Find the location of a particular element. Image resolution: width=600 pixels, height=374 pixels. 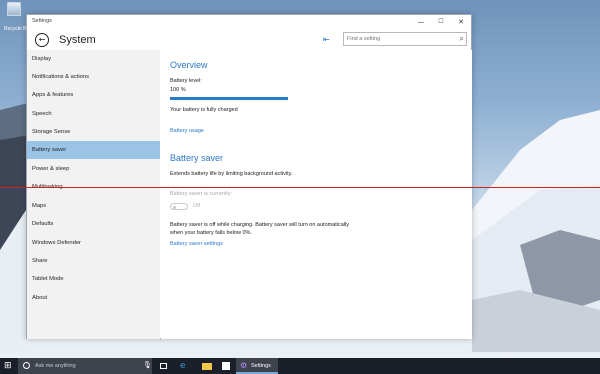

close-button: ✕ is located at coordinates (461, 22).